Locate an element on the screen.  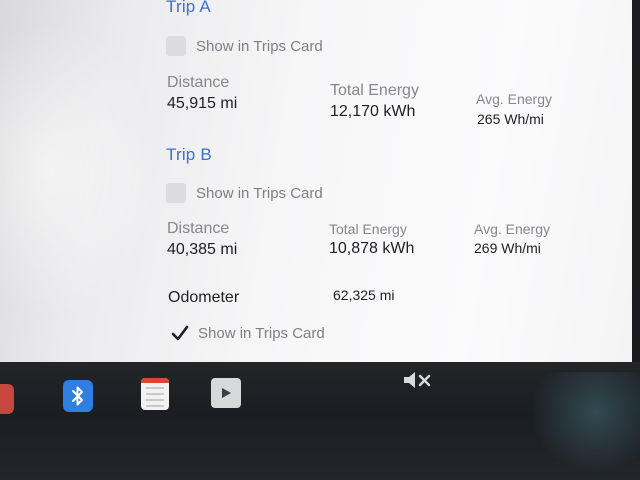
trip-a-title: Trip A is located at coordinates (188, 8).